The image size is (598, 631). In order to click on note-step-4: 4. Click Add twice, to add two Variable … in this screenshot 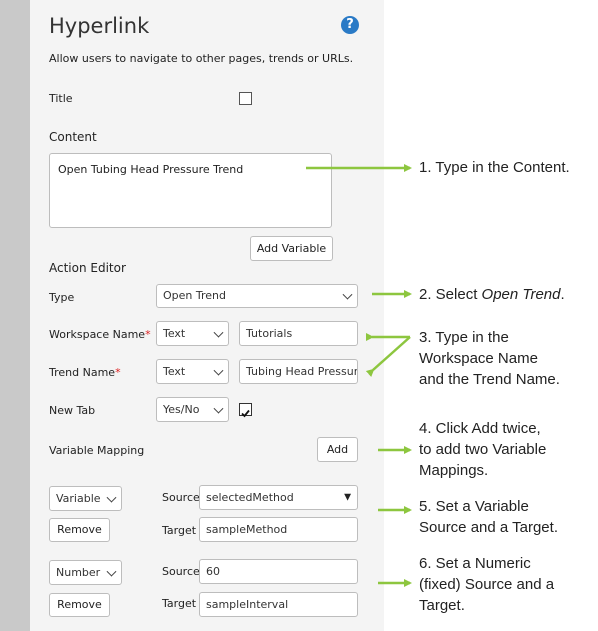, I will do `click(483, 449)`.